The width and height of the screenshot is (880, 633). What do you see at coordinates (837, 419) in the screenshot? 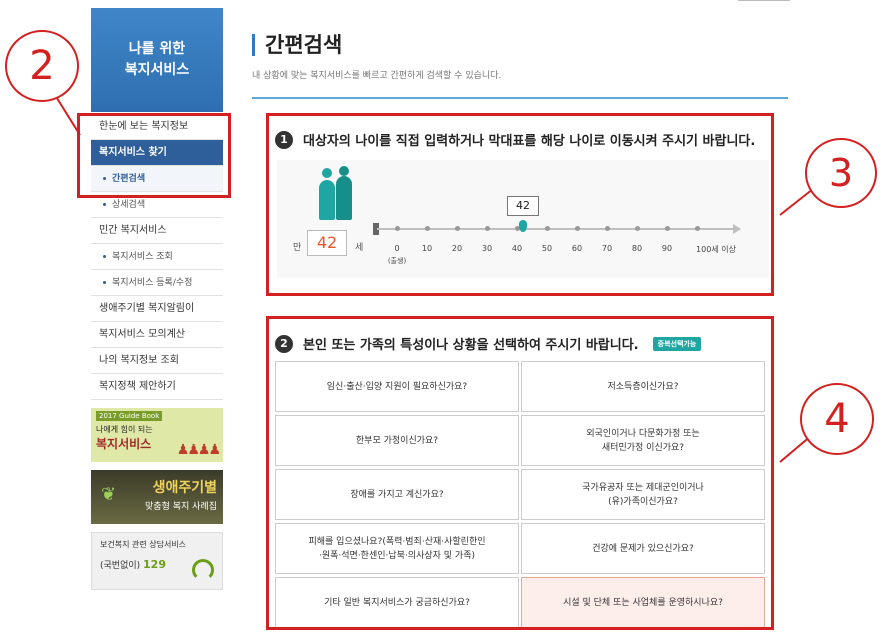
I see `annotation-circle-4: 4` at bounding box center [837, 419].